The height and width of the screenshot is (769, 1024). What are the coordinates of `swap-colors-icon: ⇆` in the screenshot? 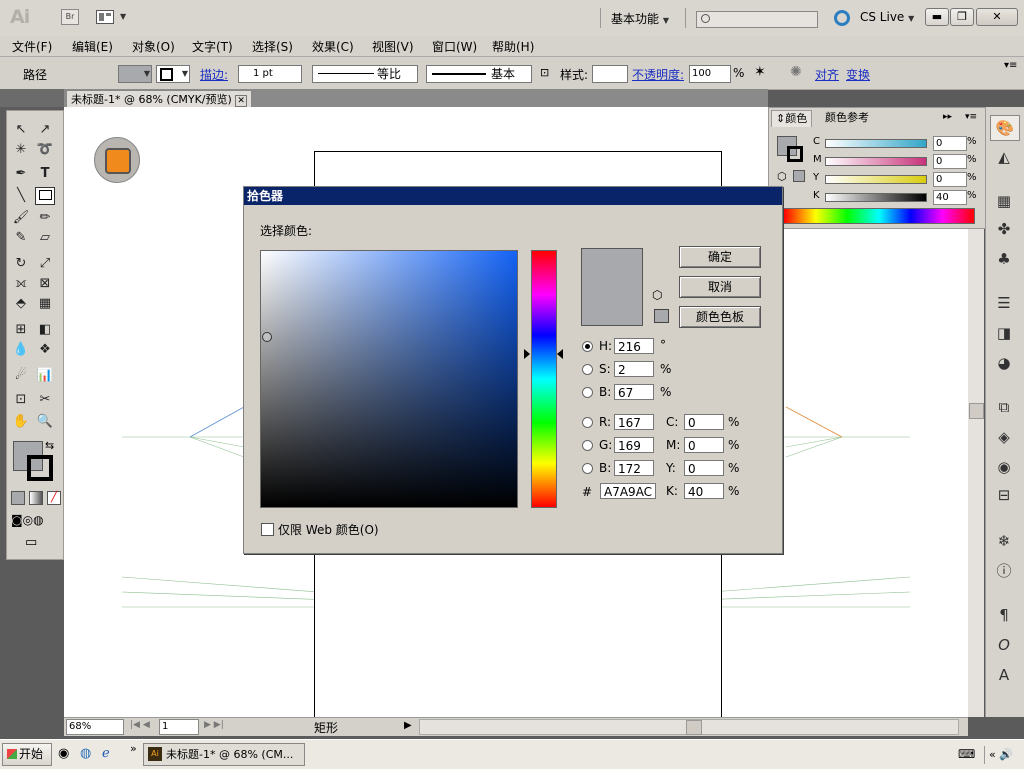 It's located at (49, 445).